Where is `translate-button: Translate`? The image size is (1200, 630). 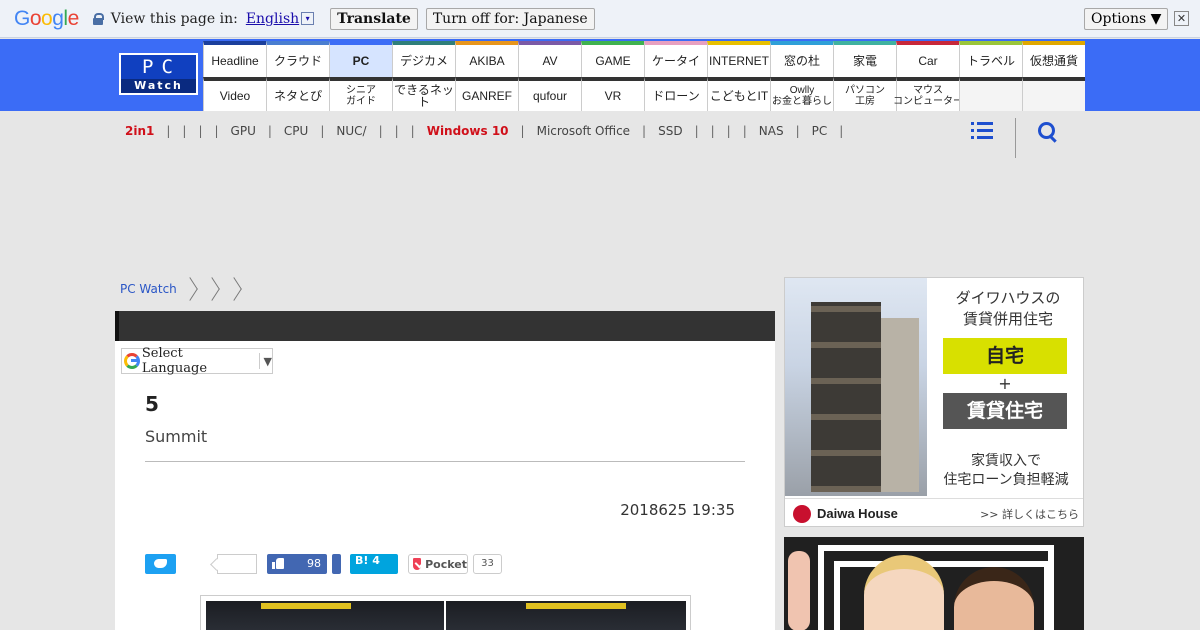
translate-button: Translate is located at coordinates (374, 18).